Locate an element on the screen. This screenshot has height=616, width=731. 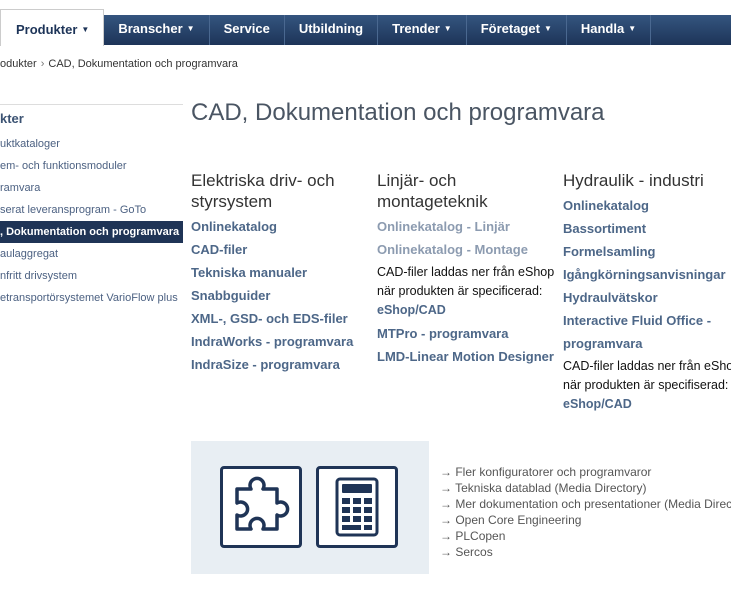
nav-item-label: Trender is located at coordinates (416, 28).